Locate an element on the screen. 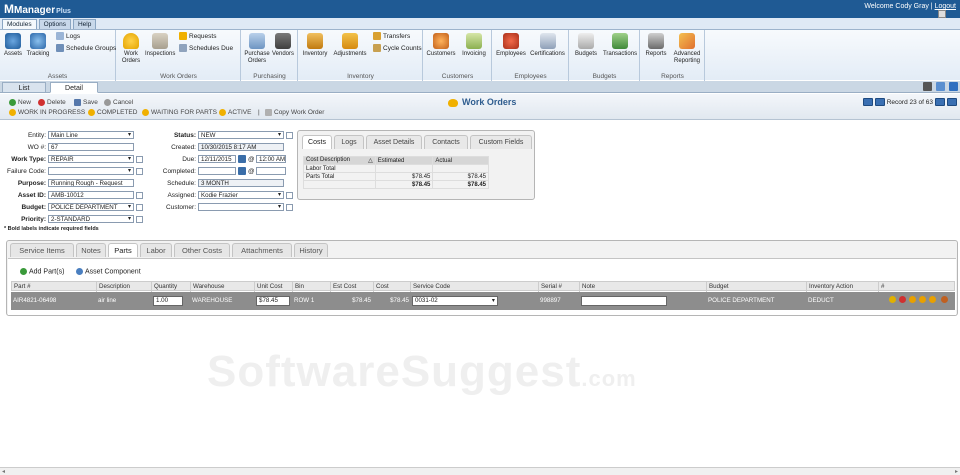 This screenshot has width=960, height=475. tab-asset-details: Asset Details is located at coordinates (394, 142).